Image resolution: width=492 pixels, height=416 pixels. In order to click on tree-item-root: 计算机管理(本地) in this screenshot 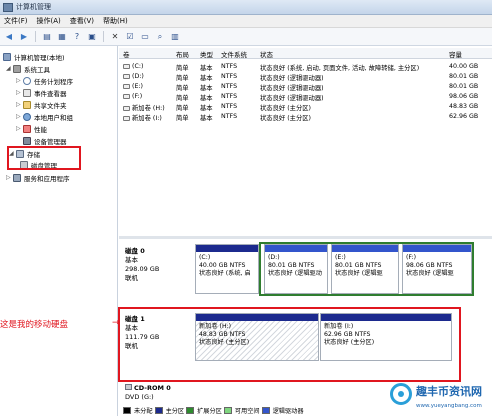, I will do `click(34, 56)`.